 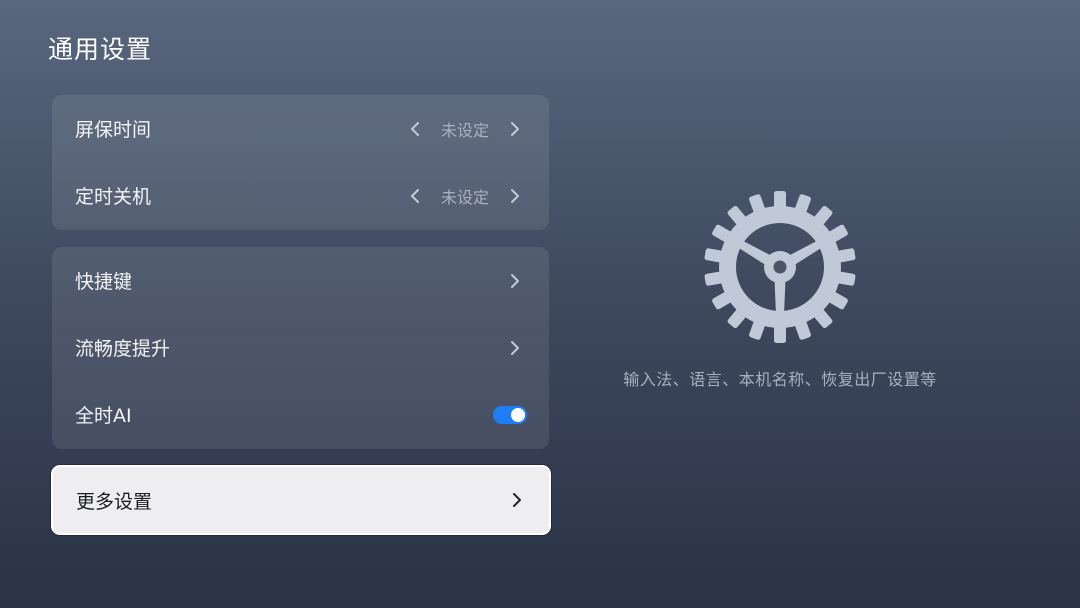 I want to click on screensaver-time-label: 屏保时间, so click(x=113, y=130).